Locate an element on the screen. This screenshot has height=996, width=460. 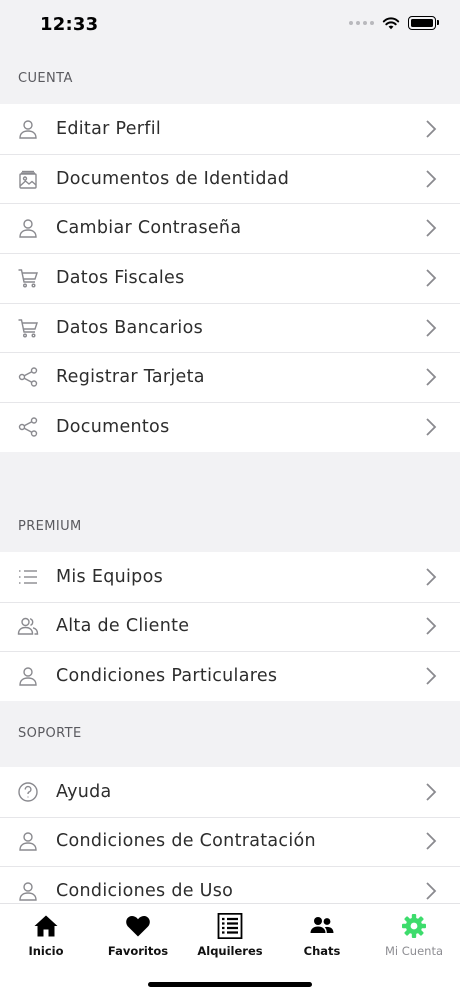
row-label: Documentos is located at coordinates (113, 426).